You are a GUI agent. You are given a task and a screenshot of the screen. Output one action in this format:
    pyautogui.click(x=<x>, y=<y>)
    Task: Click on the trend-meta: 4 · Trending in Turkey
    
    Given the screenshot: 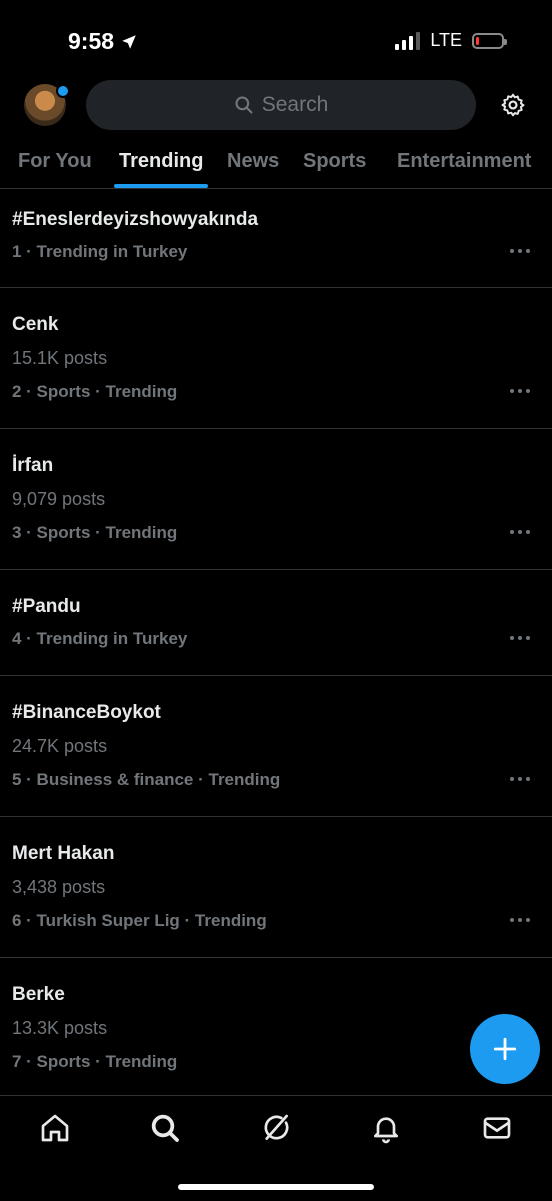 What is the action you would take?
    pyautogui.click(x=100, y=638)
    